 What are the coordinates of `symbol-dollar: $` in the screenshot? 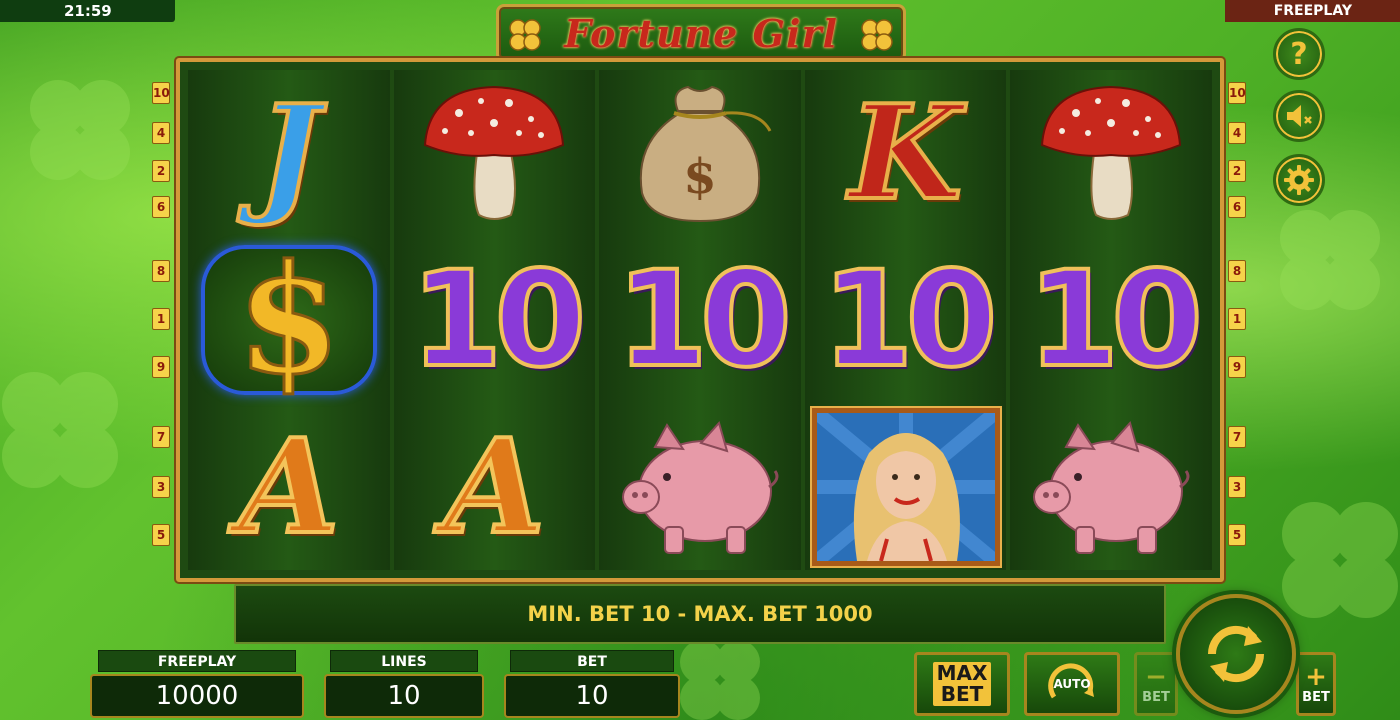 It's located at (288, 320).